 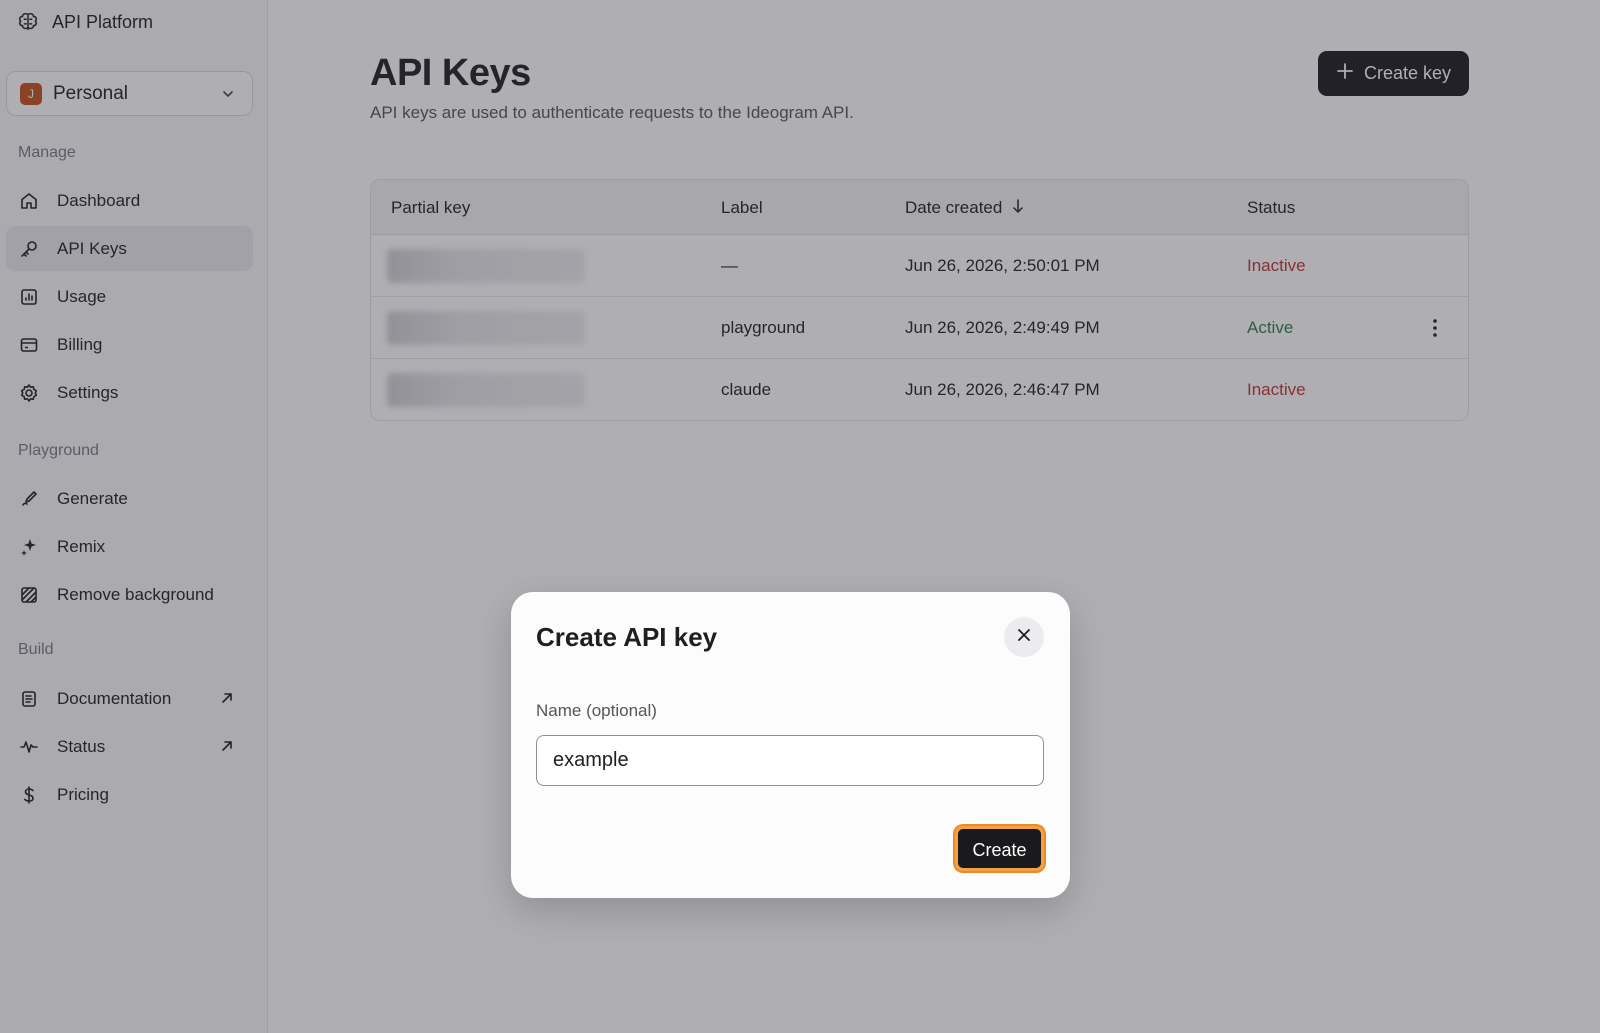 I want to click on close-button, so click(x=1024, y=637).